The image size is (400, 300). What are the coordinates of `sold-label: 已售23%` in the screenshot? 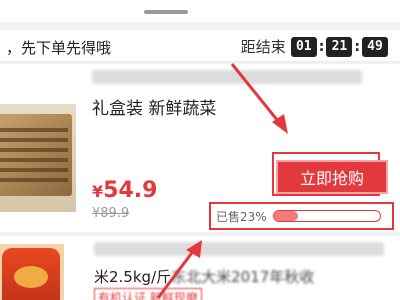 It's located at (241, 216).